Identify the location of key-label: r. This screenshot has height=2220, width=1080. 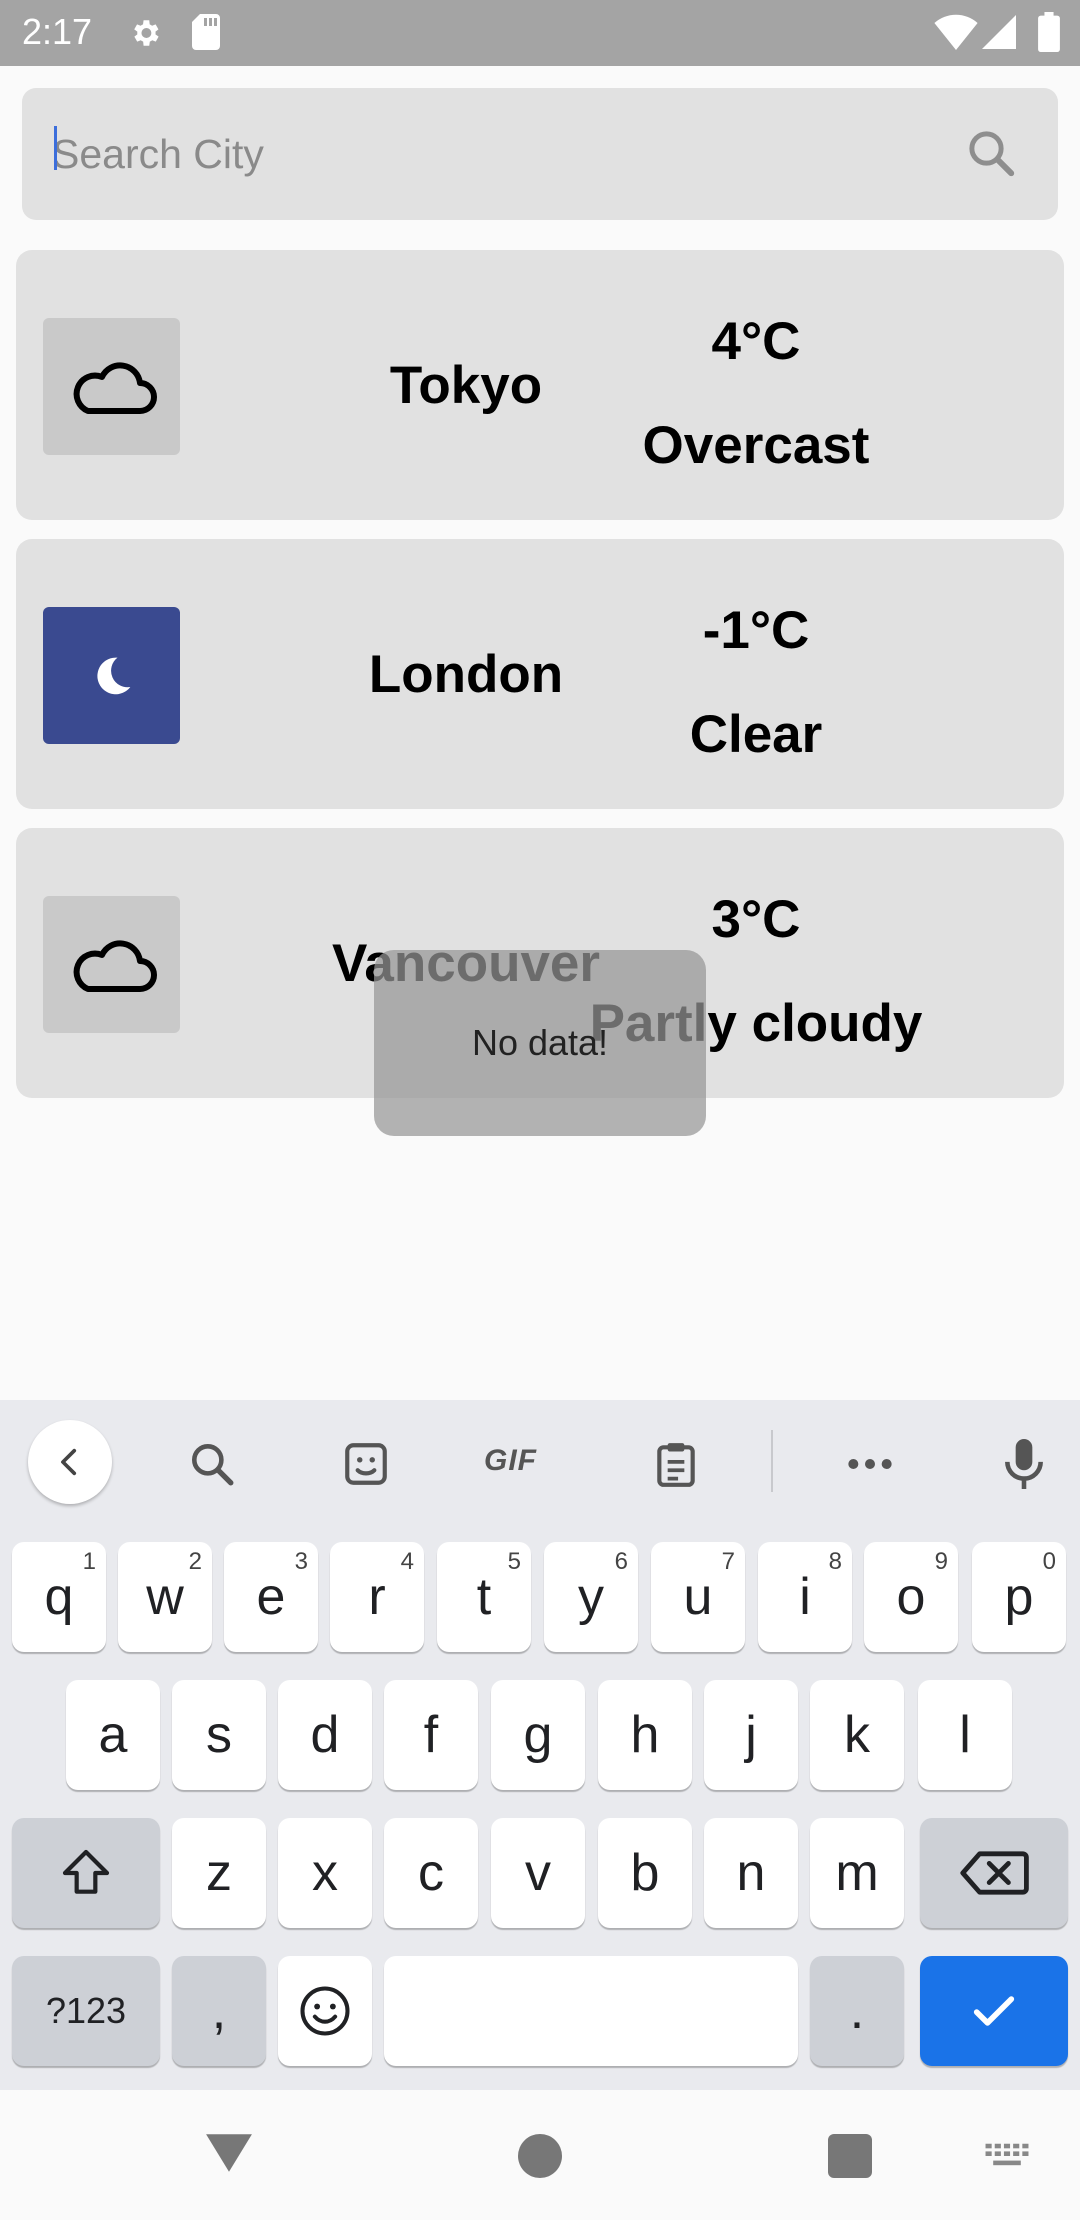
(377, 1597).